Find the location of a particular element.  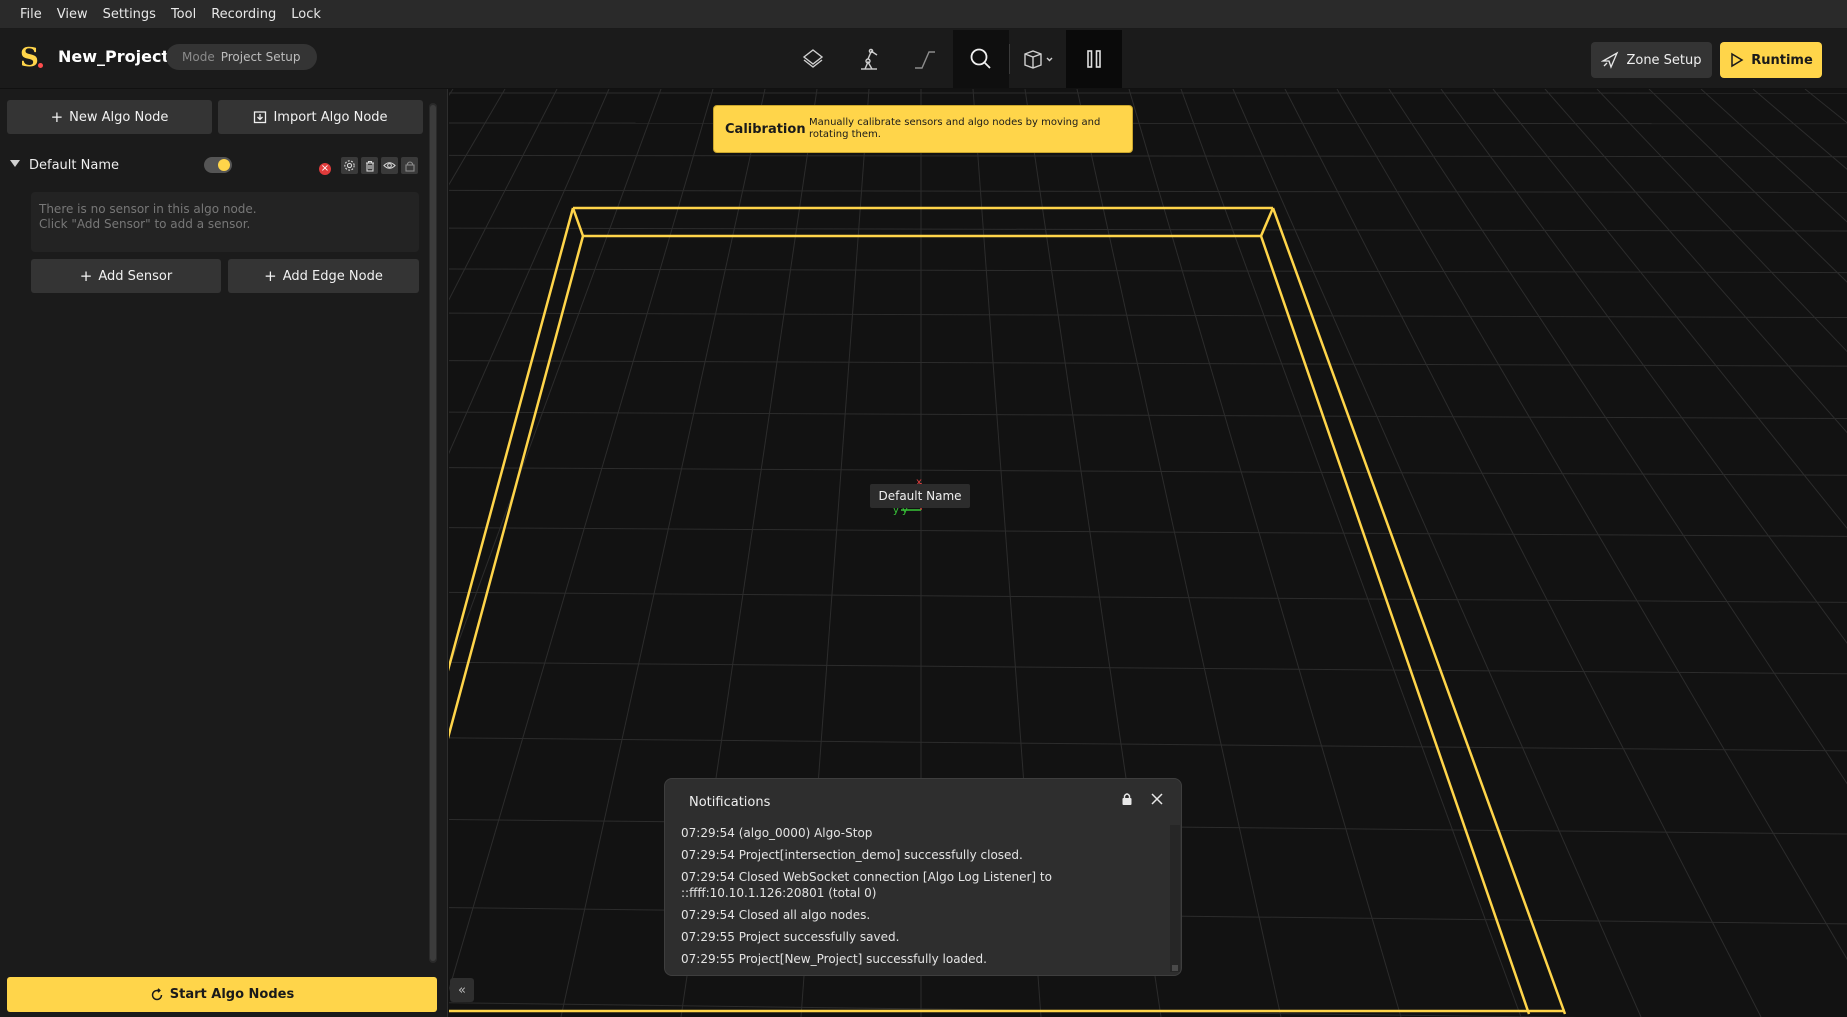

import-icon is located at coordinates (260, 117).